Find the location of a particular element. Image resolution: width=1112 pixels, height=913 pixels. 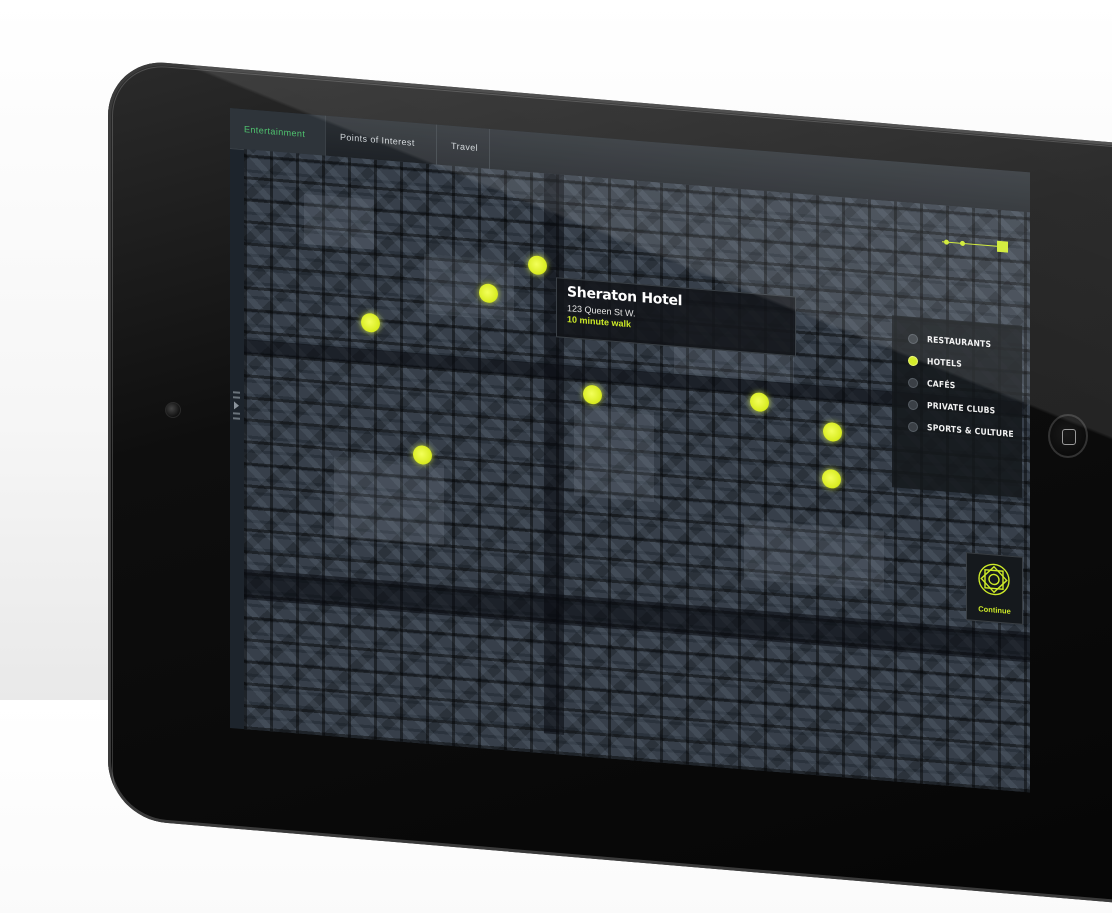

zoom-track-line is located at coordinates (971, 244).